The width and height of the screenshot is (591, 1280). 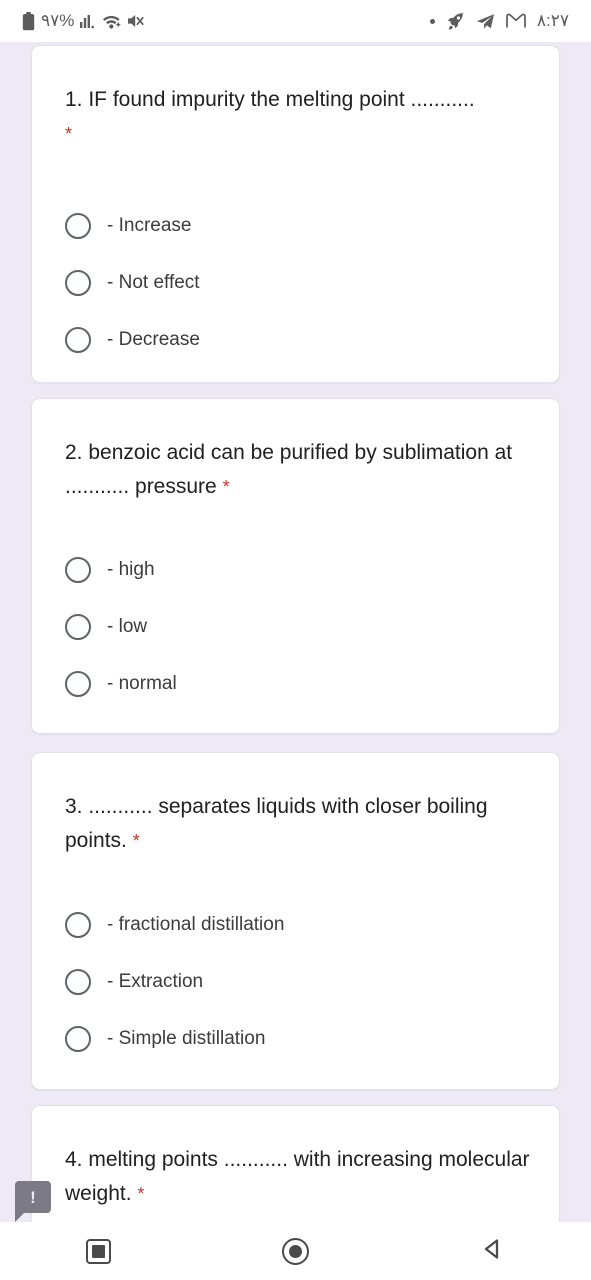 What do you see at coordinates (28, 21) in the screenshot?
I see `battery-icon` at bounding box center [28, 21].